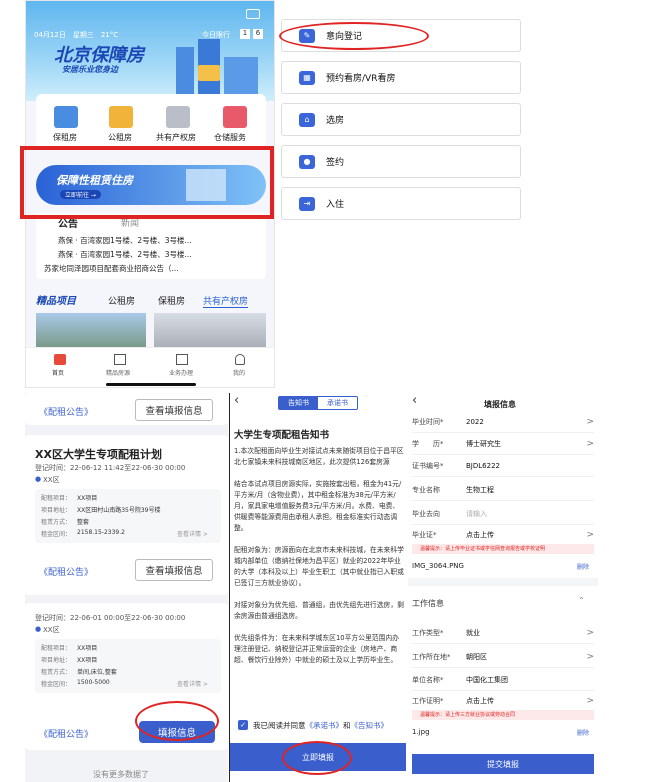 Image resolution: width=661 pixels, height=782 pixels. What do you see at coordinates (503, 657) in the screenshot?
I see `form-row: 工作所在地* 朝阳区 >` at bounding box center [503, 657].